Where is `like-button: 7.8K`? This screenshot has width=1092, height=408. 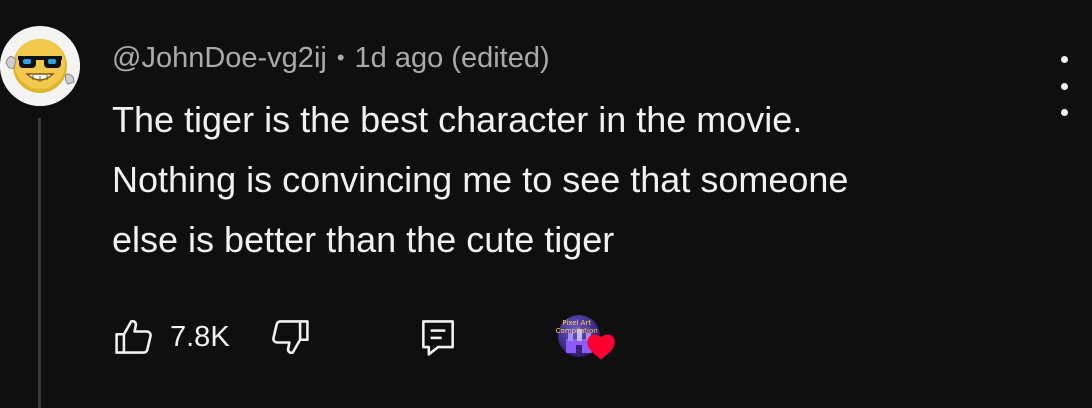
like-button: 7.8K is located at coordinates (171, 337).